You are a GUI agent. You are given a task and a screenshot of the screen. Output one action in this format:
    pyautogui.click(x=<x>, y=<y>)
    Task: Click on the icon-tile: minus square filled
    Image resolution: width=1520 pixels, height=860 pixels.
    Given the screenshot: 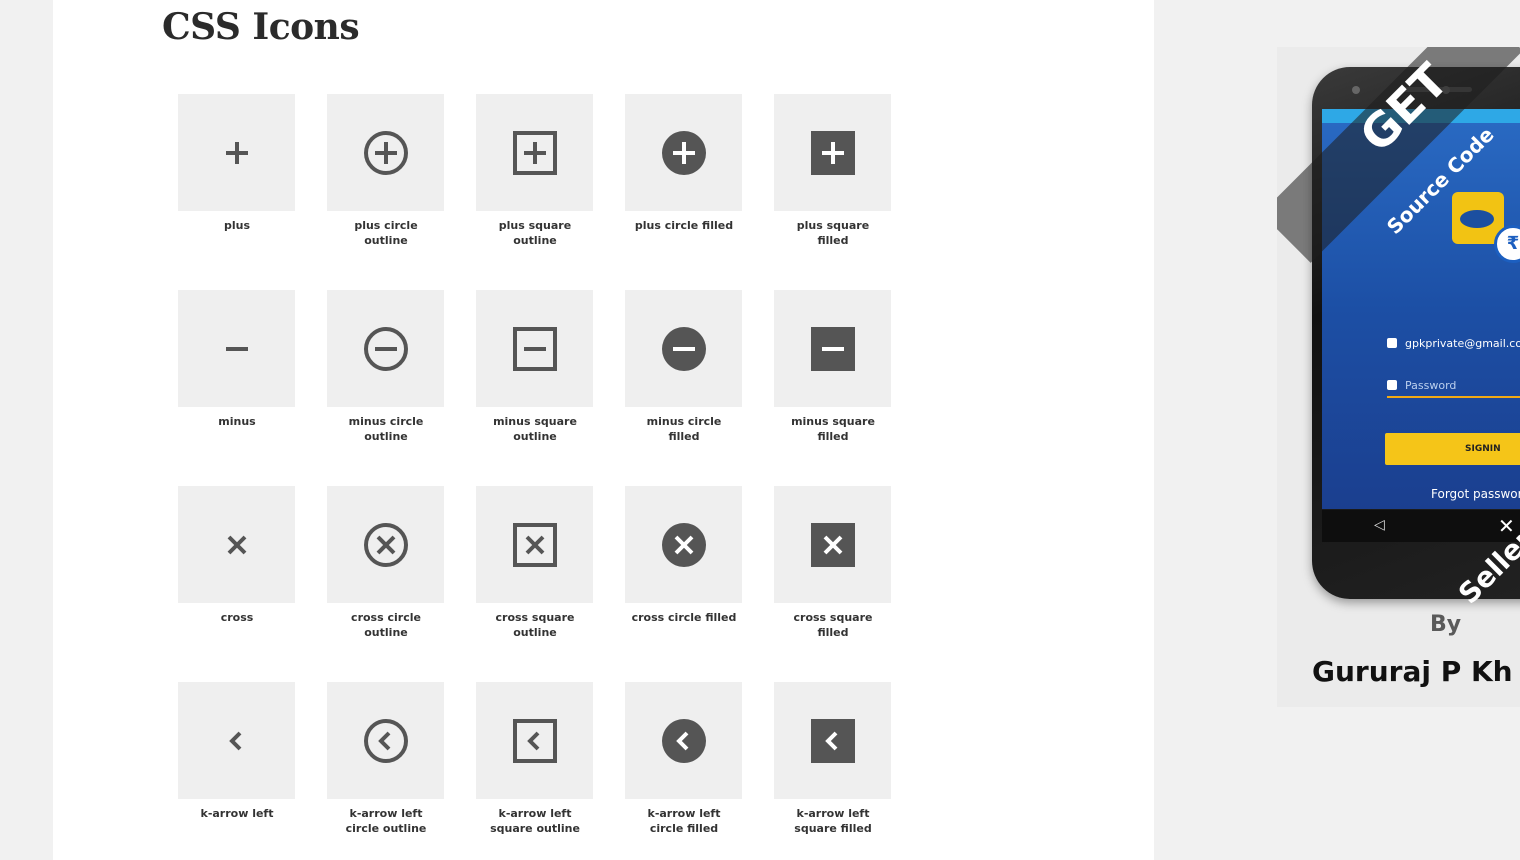 What is the action you would take?
    pyautogui.click(x=833, y=367)
    